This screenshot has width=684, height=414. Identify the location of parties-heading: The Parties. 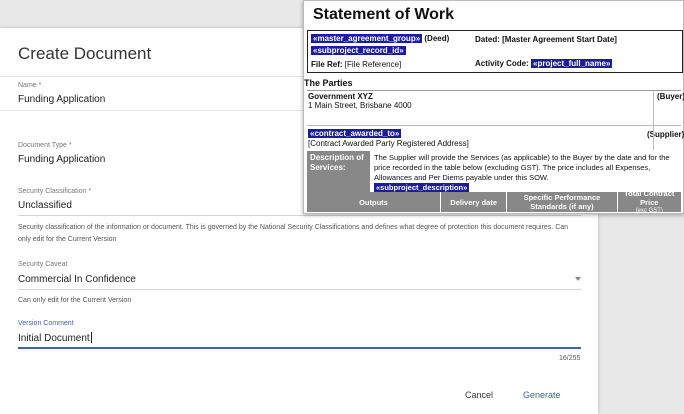
(328, 83).